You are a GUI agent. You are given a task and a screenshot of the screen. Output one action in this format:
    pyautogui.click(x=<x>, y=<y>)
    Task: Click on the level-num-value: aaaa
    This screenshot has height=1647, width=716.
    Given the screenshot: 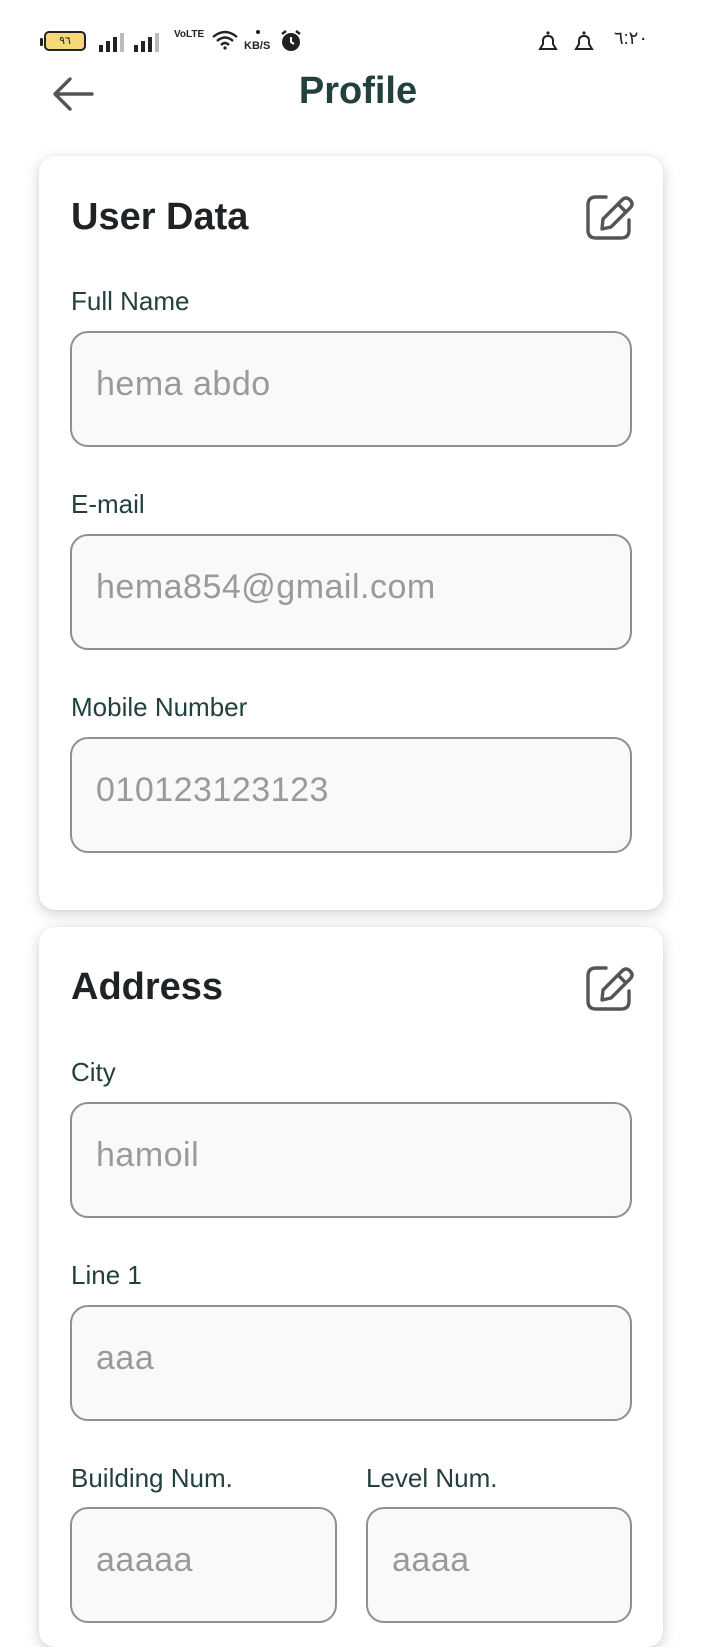 What is the action you would take?
    pyautogui.click(x=431, y=1560)
    